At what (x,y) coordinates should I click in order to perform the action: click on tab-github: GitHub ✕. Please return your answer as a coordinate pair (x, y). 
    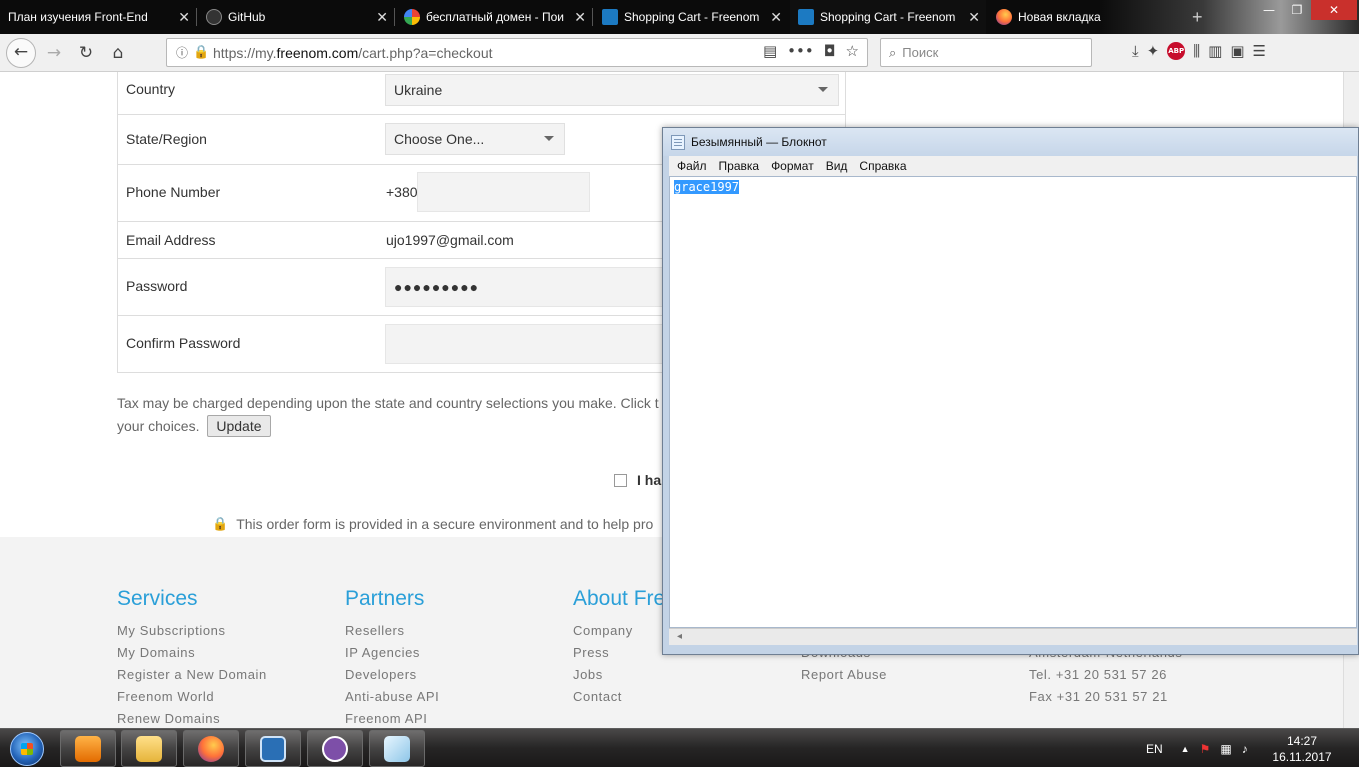
    Looking at the image, I should click on (296, 17).